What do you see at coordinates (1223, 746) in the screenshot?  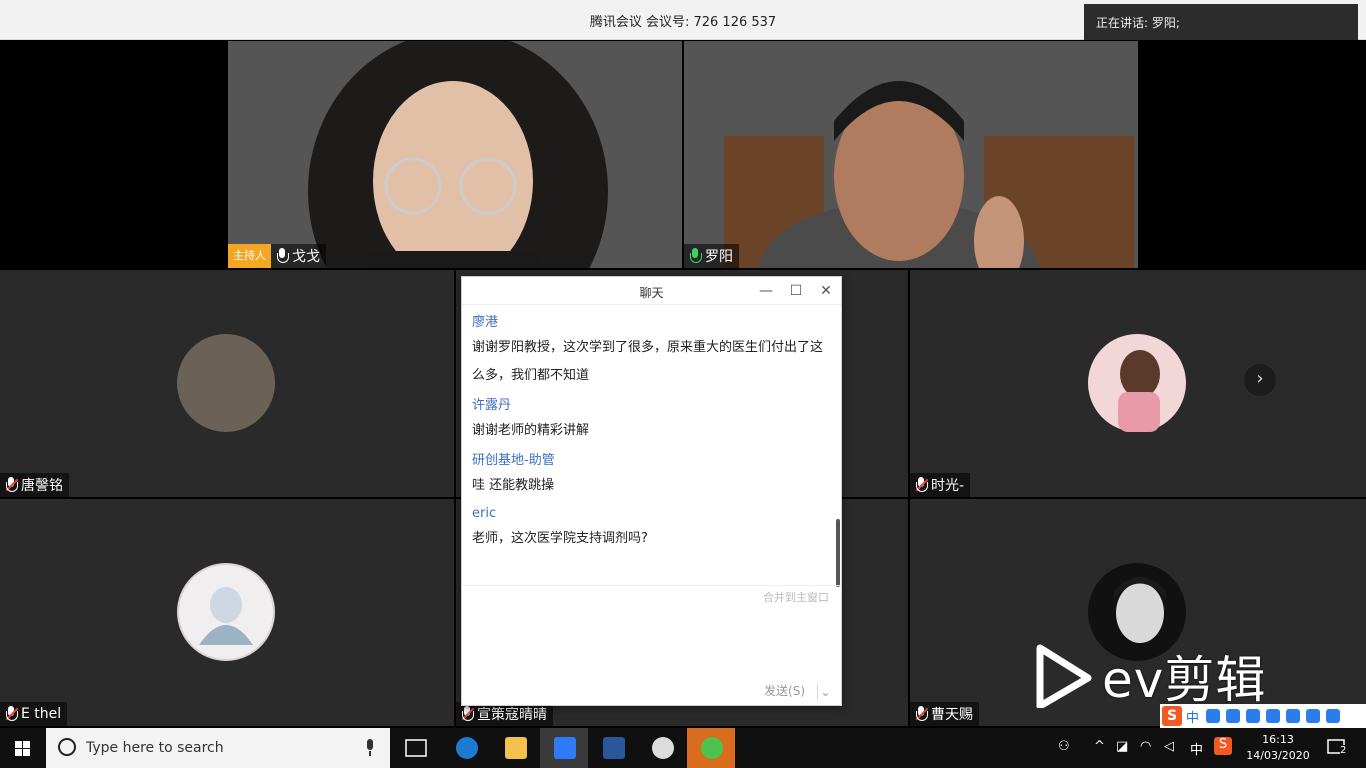 I see `sogou-tray-icon: S` at bounding box center [1223, 746].